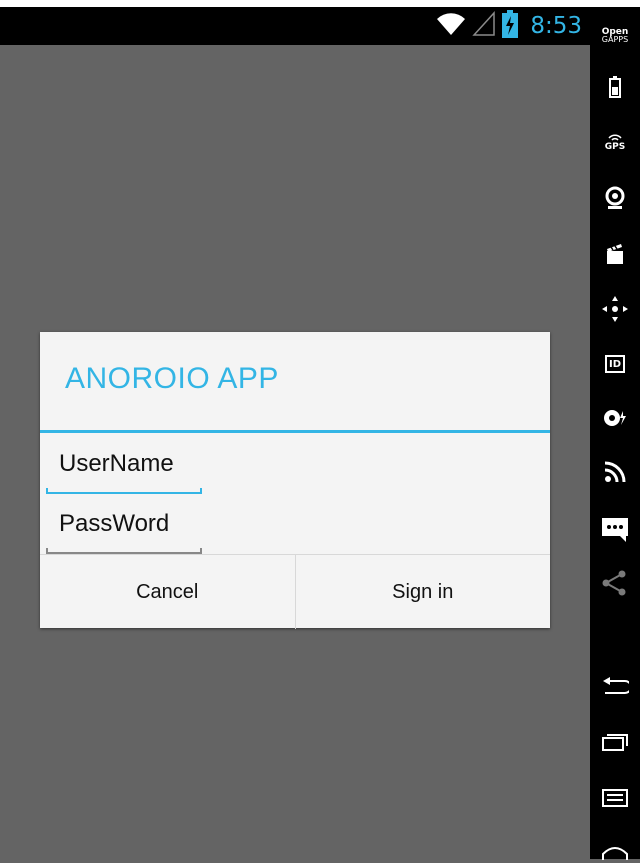 This screenshot has height=863, width=640. I want to click on cast-icon, so click(615, 472).